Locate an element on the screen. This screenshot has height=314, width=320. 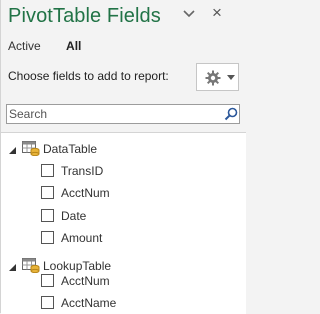
field-label: Amount is located at coordinates (82, 238).